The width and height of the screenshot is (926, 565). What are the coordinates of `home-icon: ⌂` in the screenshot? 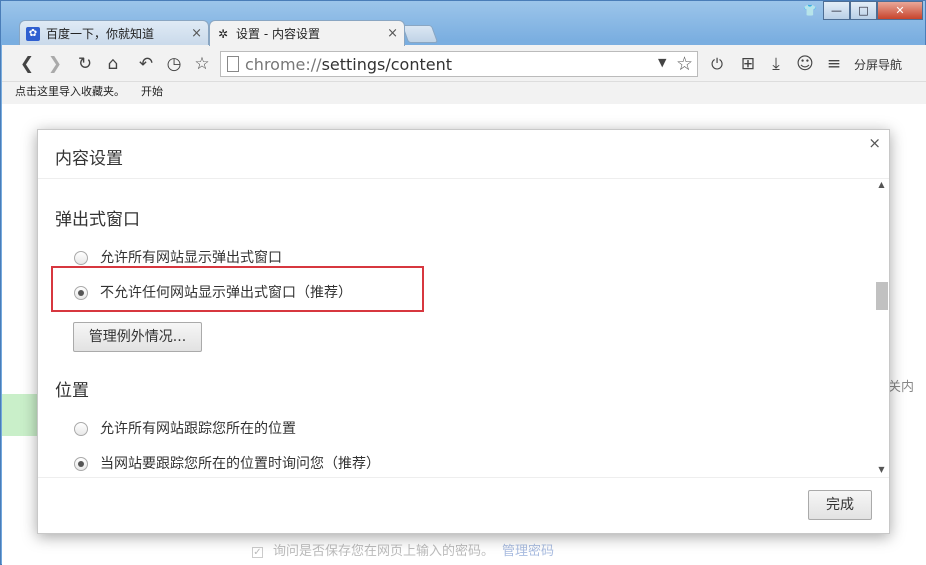 It's located at (113, 64).